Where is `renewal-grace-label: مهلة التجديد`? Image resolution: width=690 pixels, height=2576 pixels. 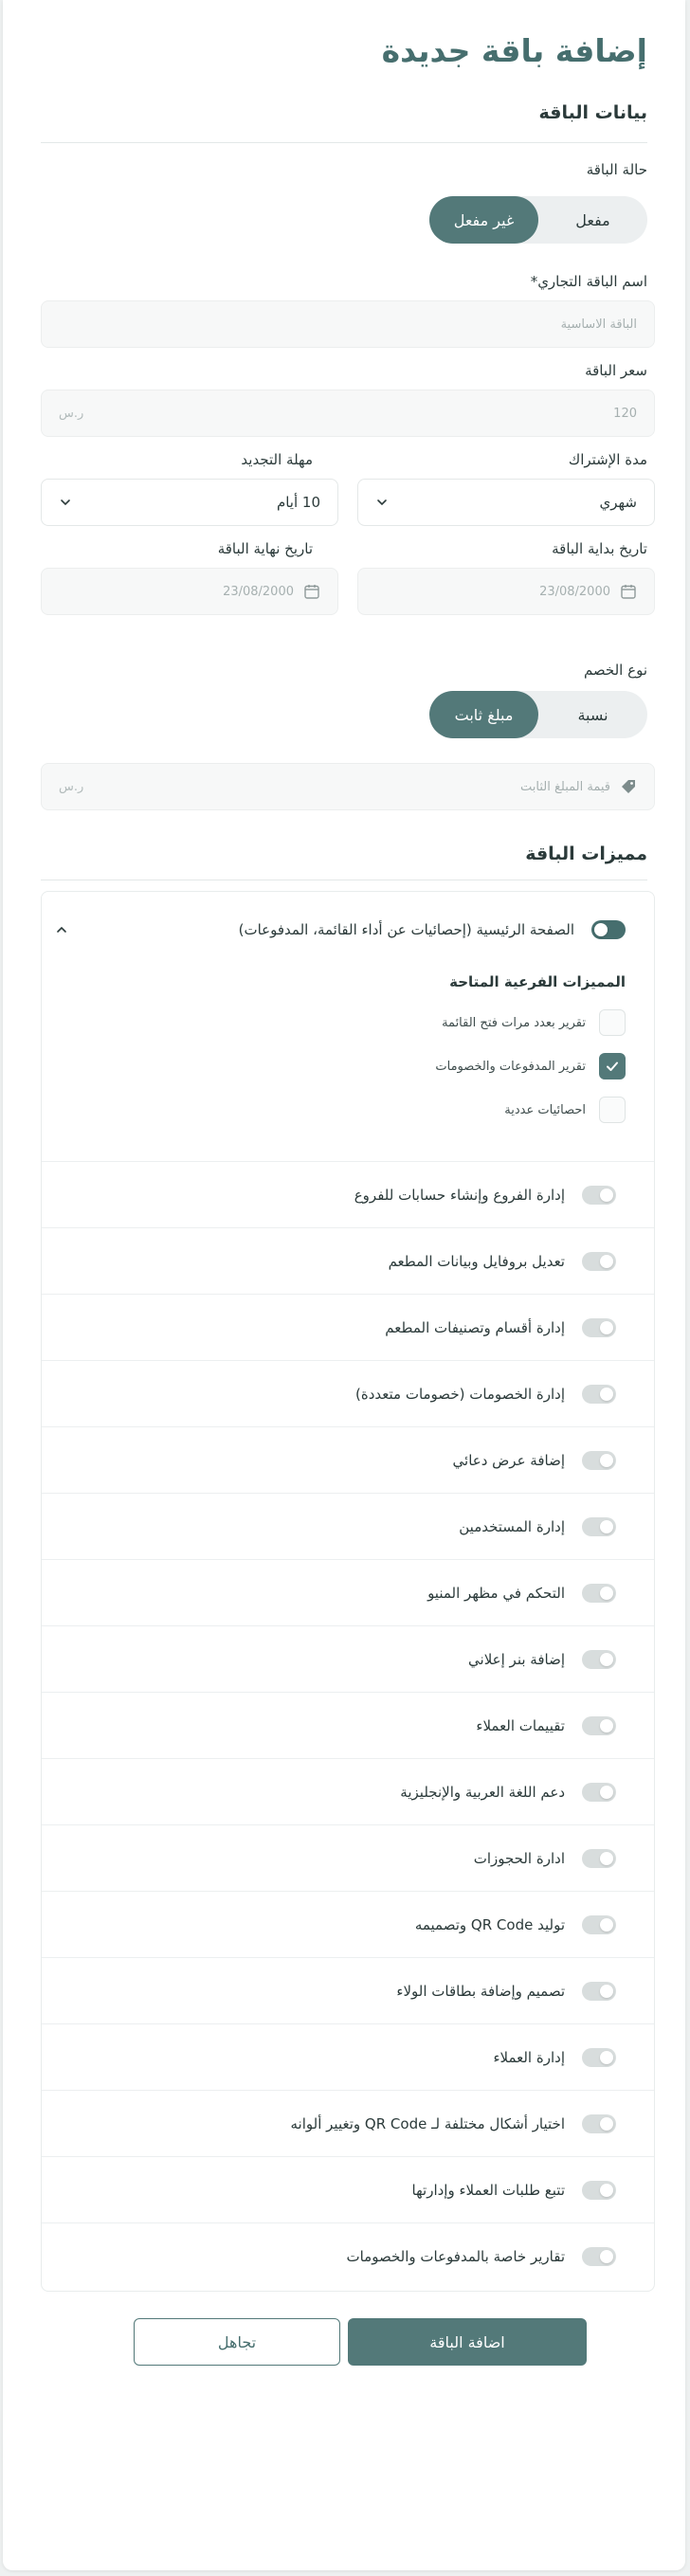 renewal-grace-label: مهلة التجديد is located at coordinates (277, 459).